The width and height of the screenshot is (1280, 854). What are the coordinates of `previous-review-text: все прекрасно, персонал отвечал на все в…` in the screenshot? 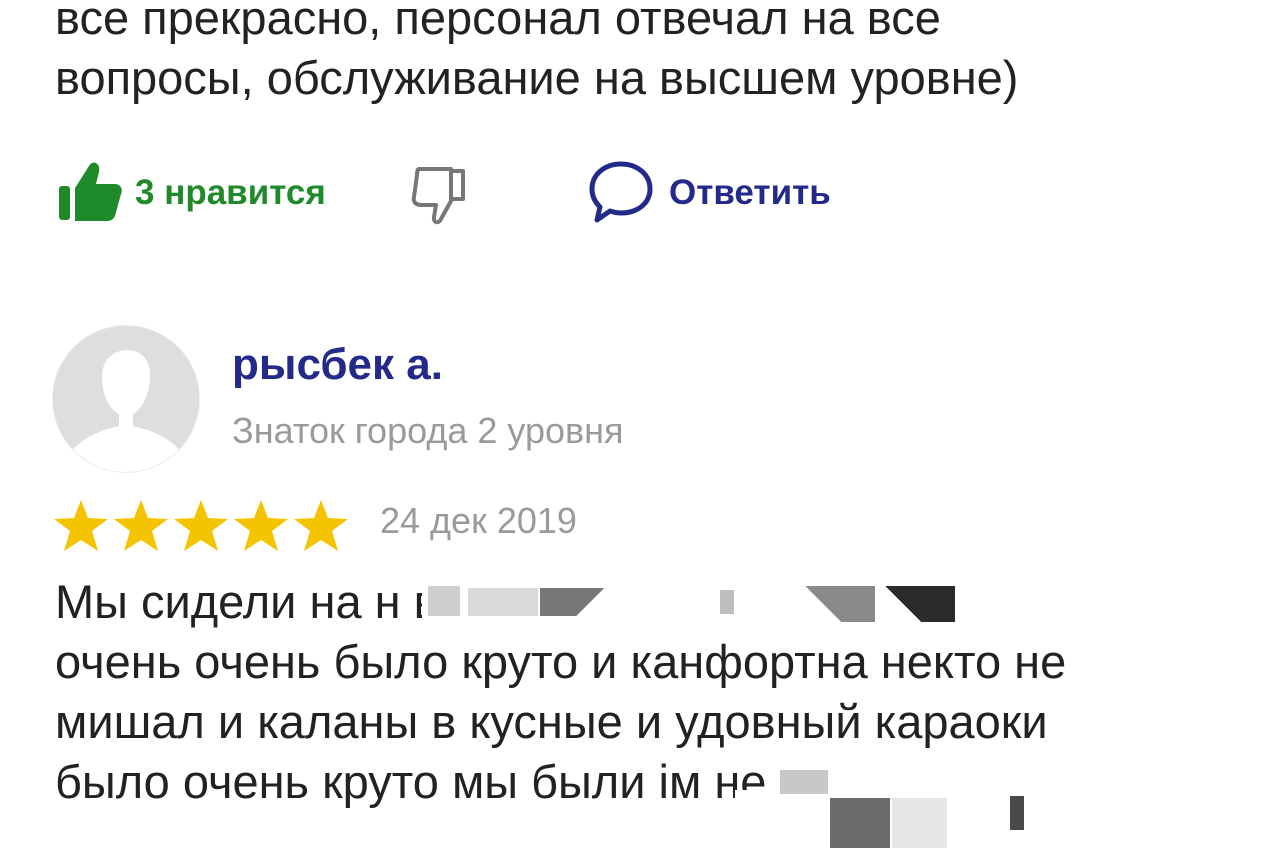 It's located at (536, 54).